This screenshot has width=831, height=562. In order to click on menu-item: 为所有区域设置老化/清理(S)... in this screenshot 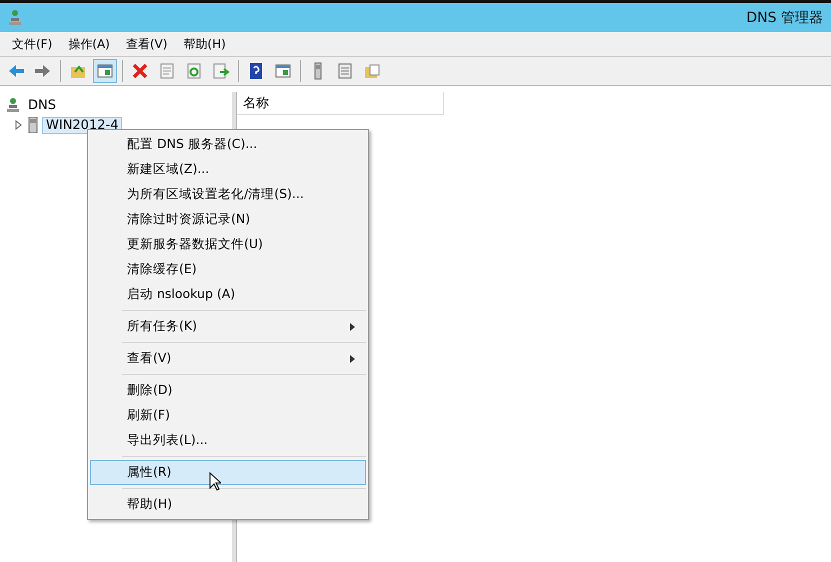, I will do `click(228, 194)`.